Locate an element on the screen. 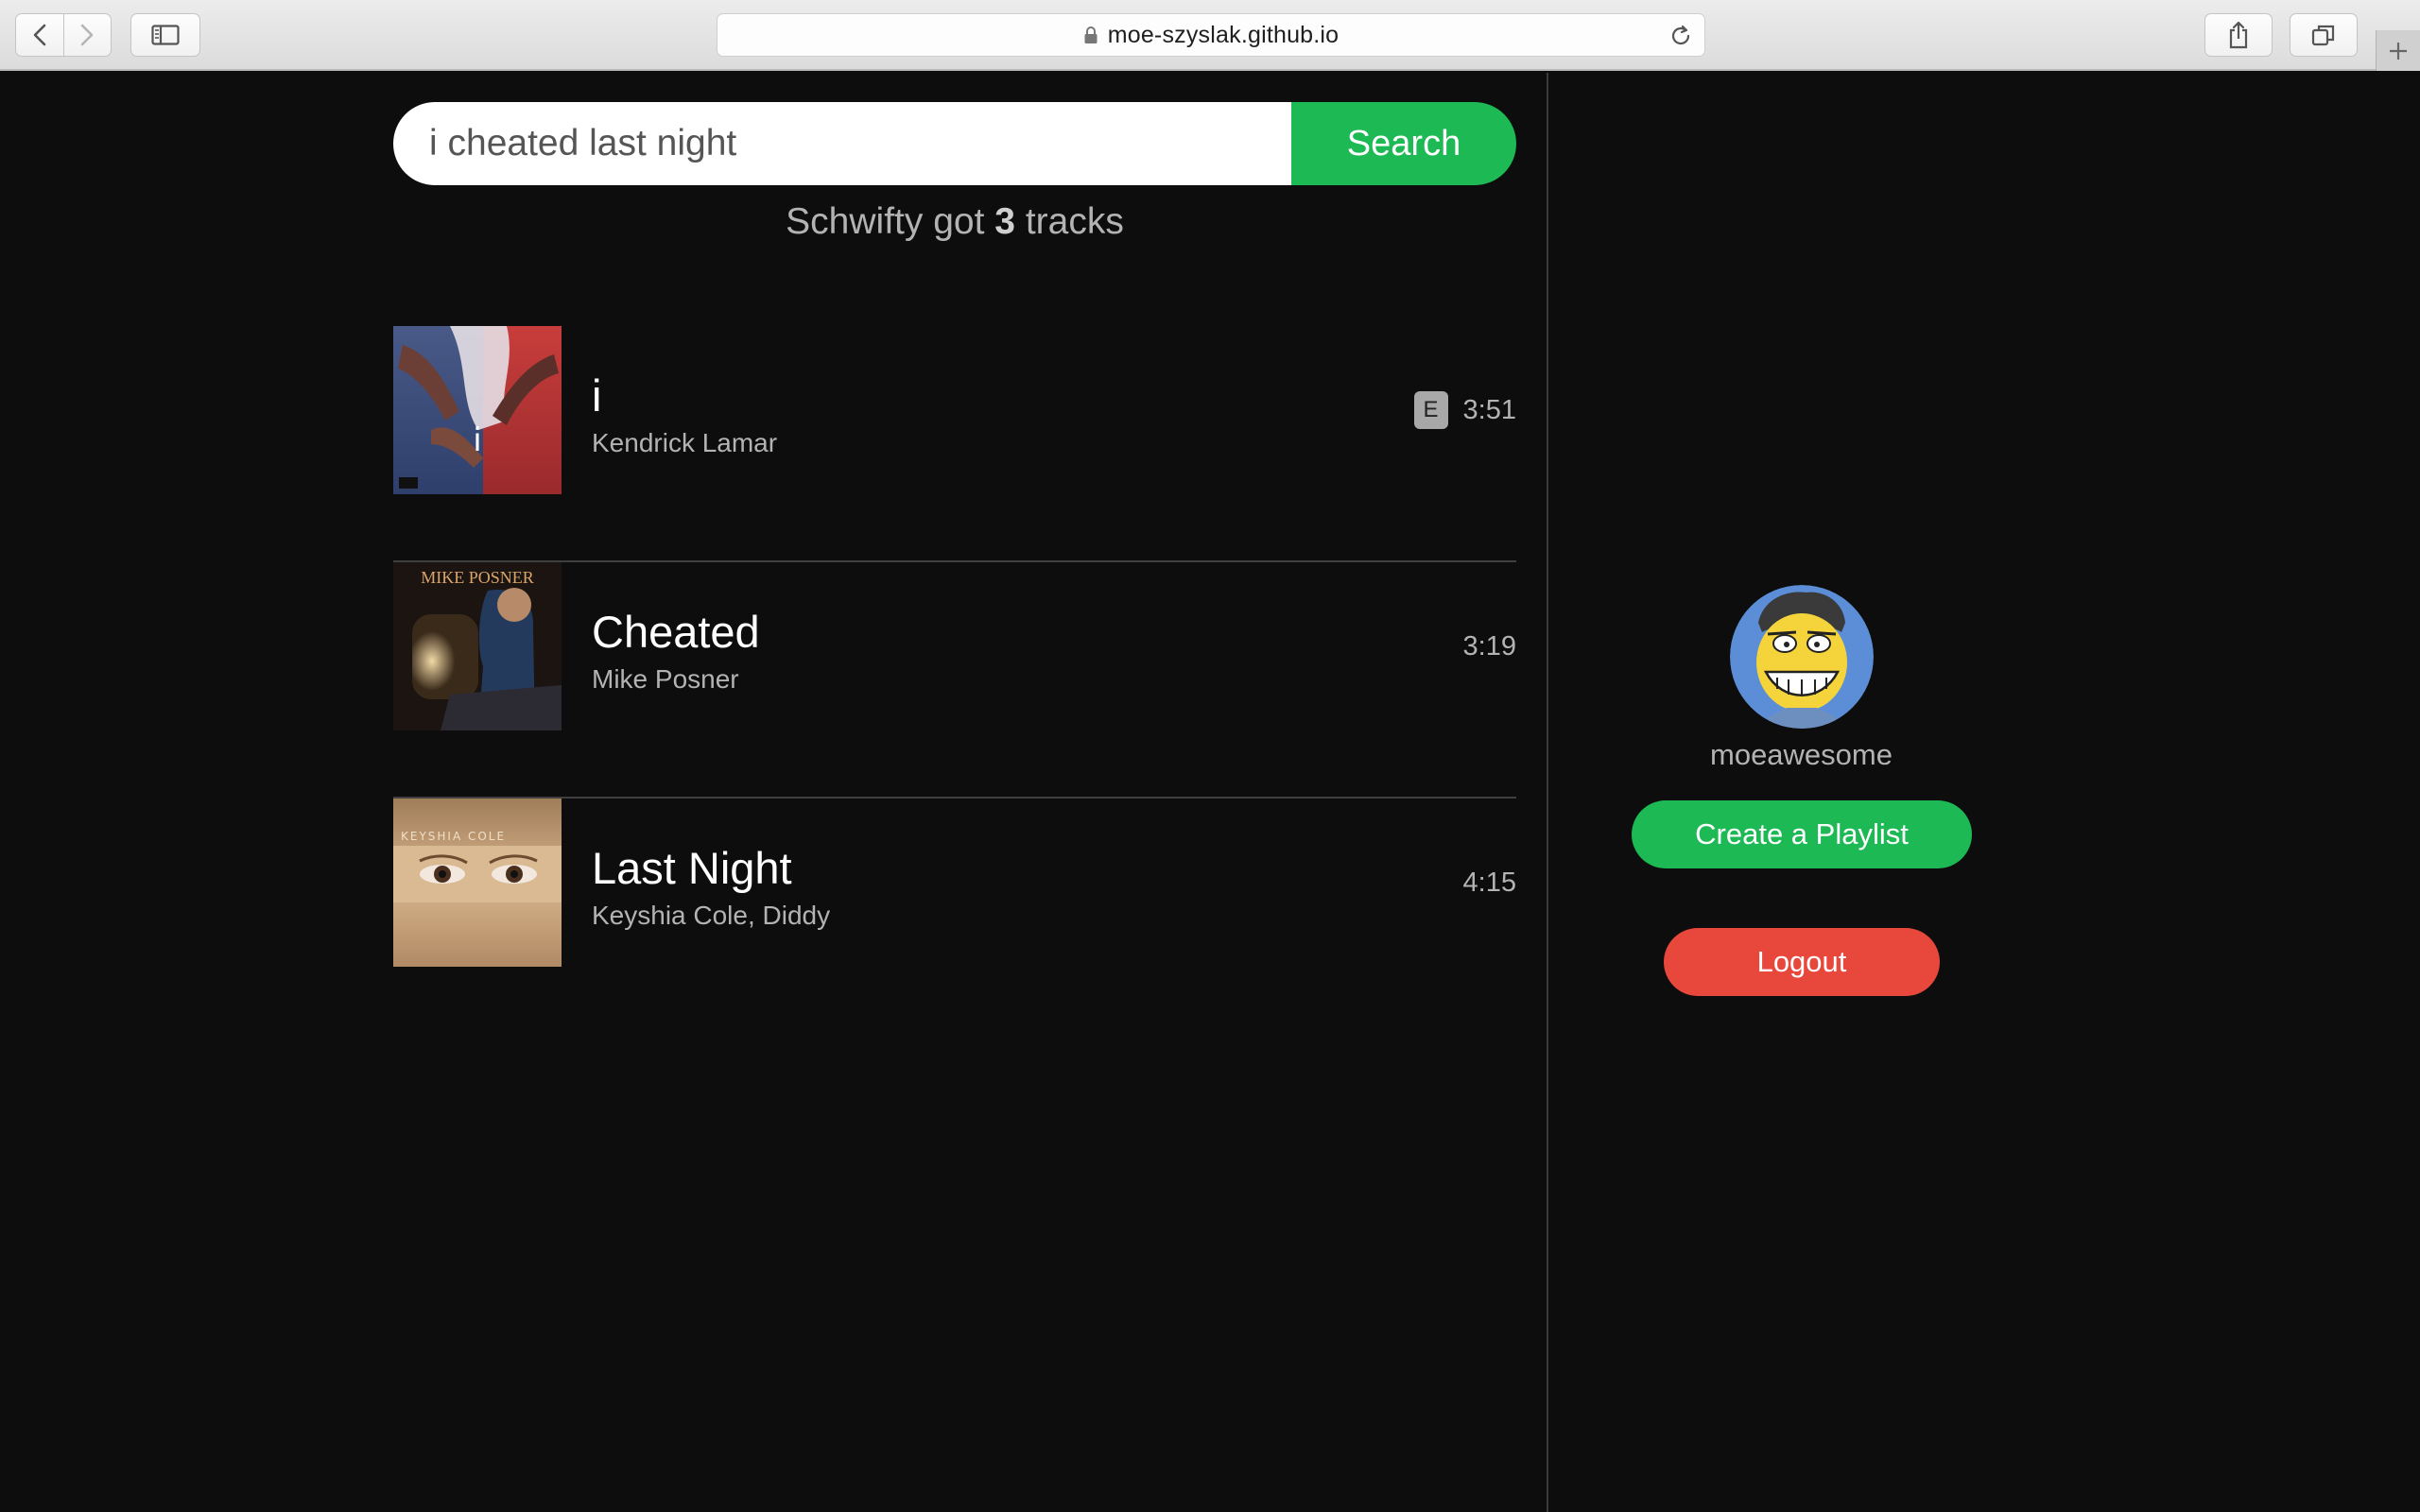  track-meta: 3:19 is located at coordinates (1489, 646).